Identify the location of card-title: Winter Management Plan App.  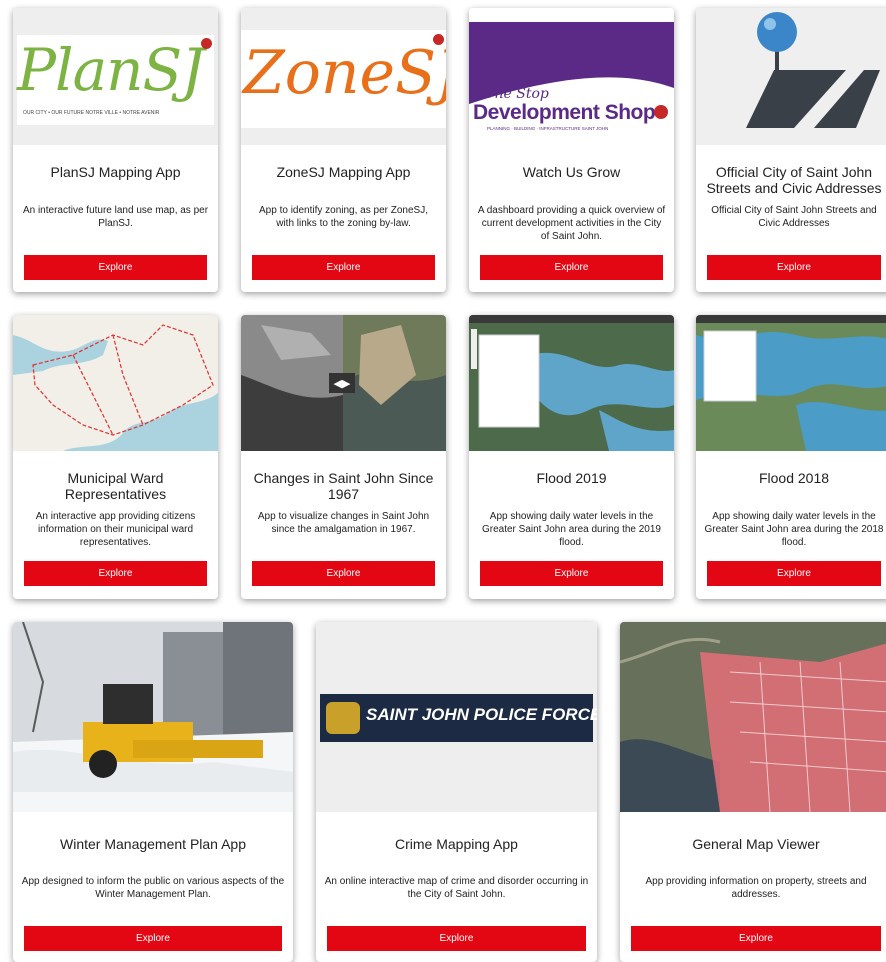
(153, 844).